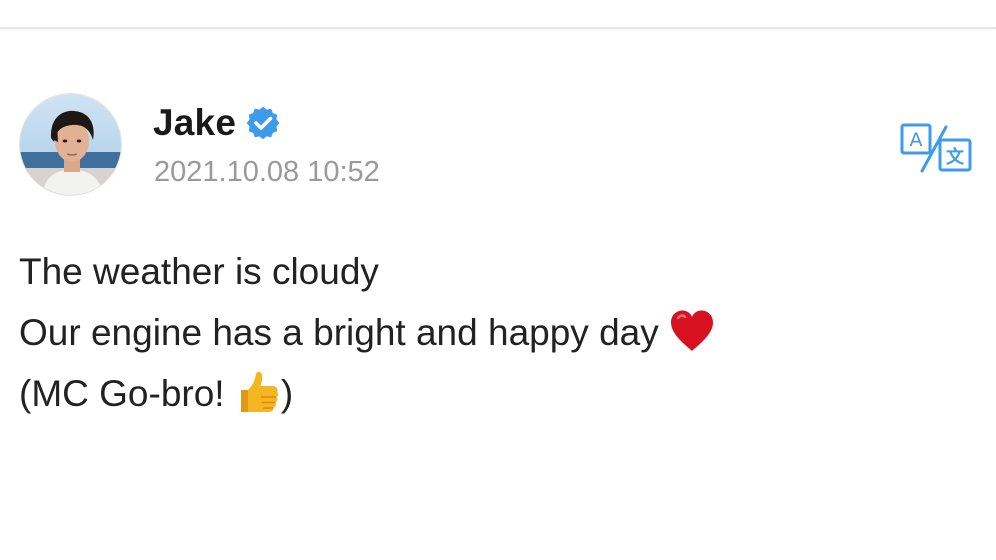 Image resolution: width=996 pixels, height=560 pixels. I want to click on avatar-photo, so click(70, 144).